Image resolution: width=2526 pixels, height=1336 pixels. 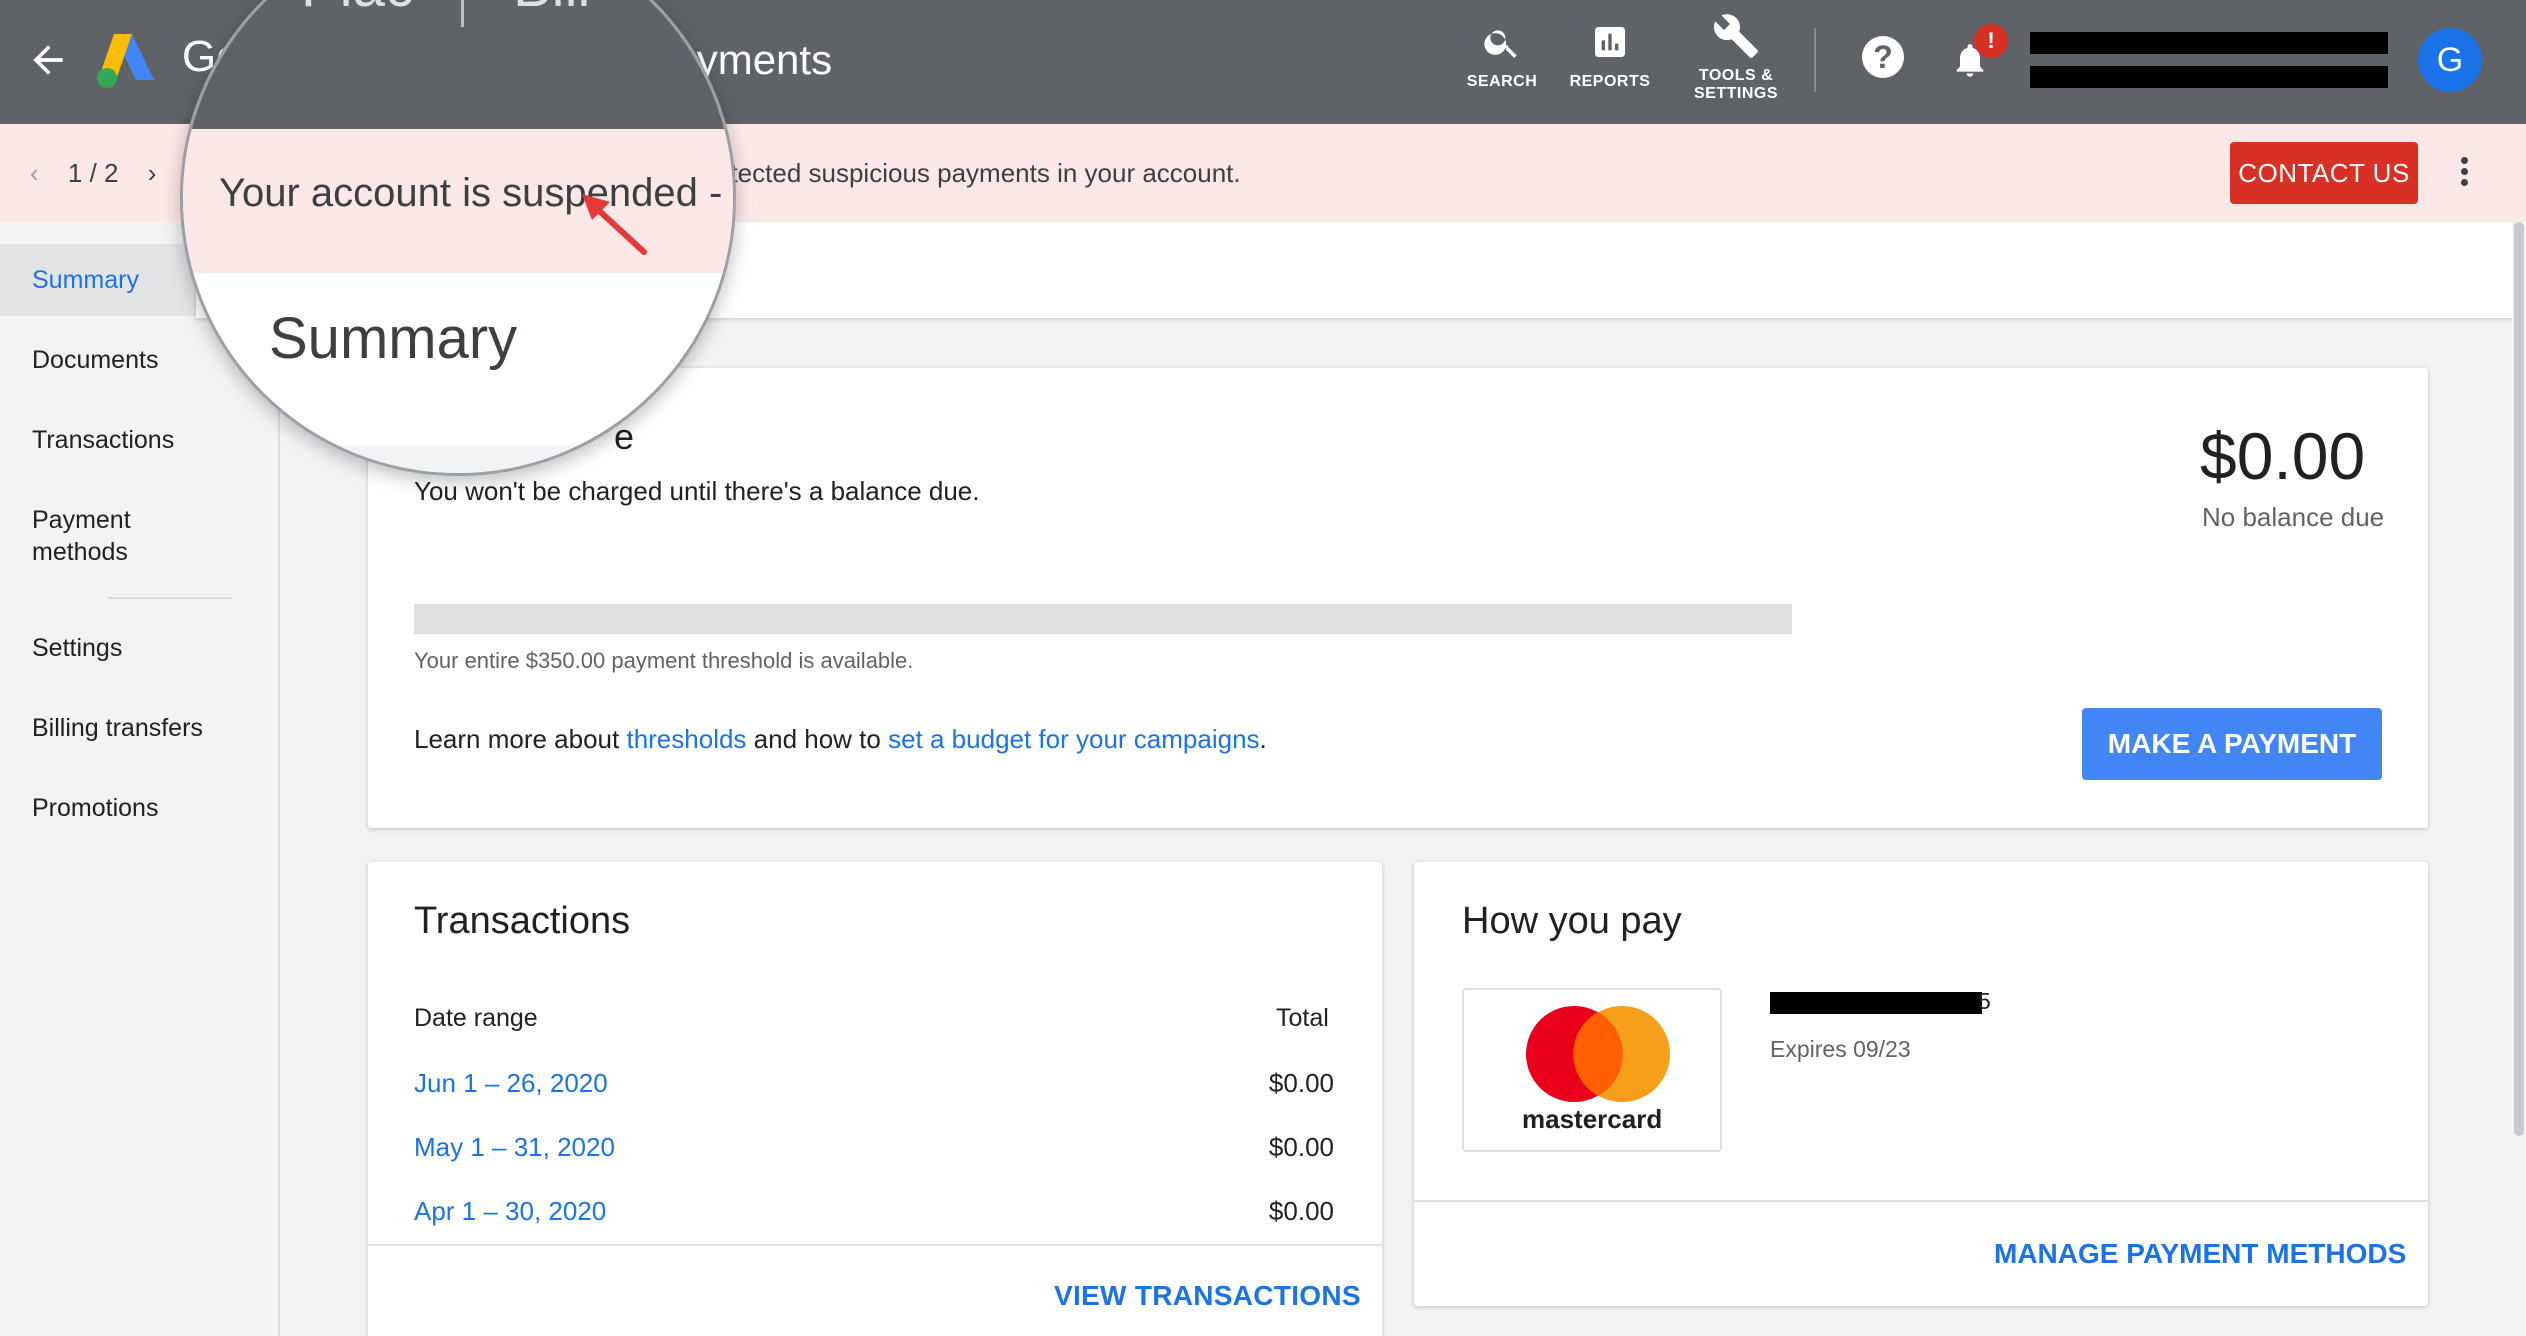 What do you see at coordinates (1598, 1054) in the screenshot?
I see `mastercard-logo-icon` at bounding box center [1598, 1054].